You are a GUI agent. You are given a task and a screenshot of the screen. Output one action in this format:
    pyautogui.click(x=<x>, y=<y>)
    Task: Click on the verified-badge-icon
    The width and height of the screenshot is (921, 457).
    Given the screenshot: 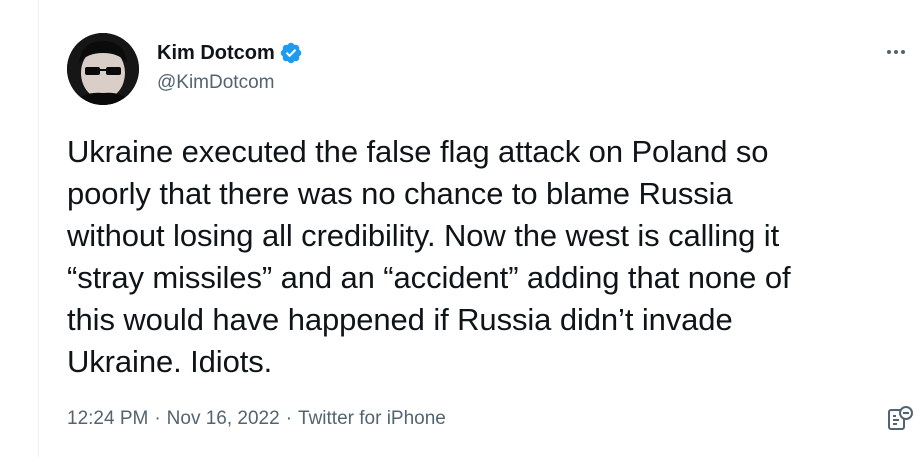 What is the action you would take?
    pyautogui.click(x=291, y=53)
    